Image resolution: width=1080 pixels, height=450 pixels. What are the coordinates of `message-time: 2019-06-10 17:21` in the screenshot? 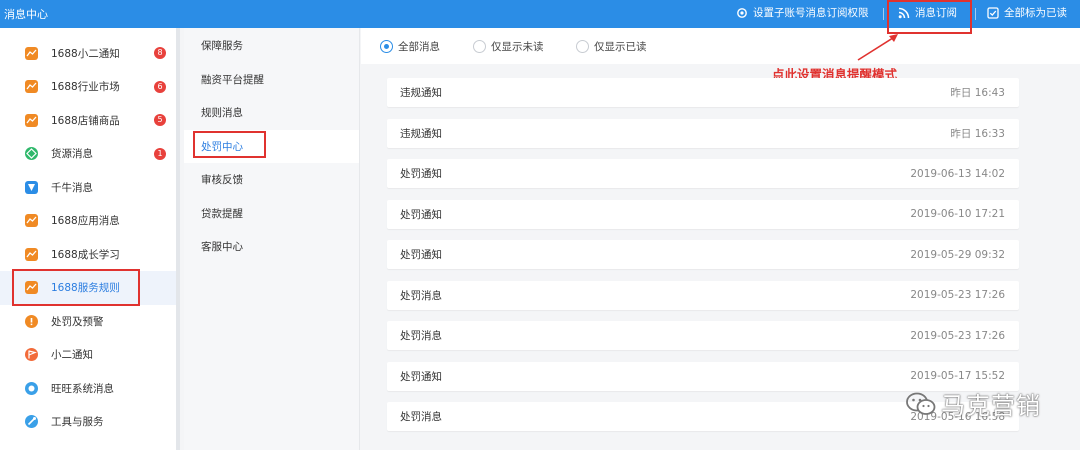 It's located at (957, 214).